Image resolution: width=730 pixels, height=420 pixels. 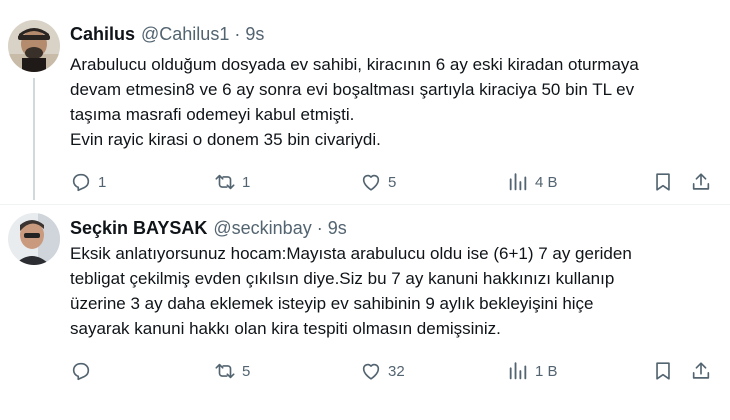 What do you see at coordinates (532, 371) in the screenshot?
I see `views-button: 1 B` at bounding box center [532, 371].